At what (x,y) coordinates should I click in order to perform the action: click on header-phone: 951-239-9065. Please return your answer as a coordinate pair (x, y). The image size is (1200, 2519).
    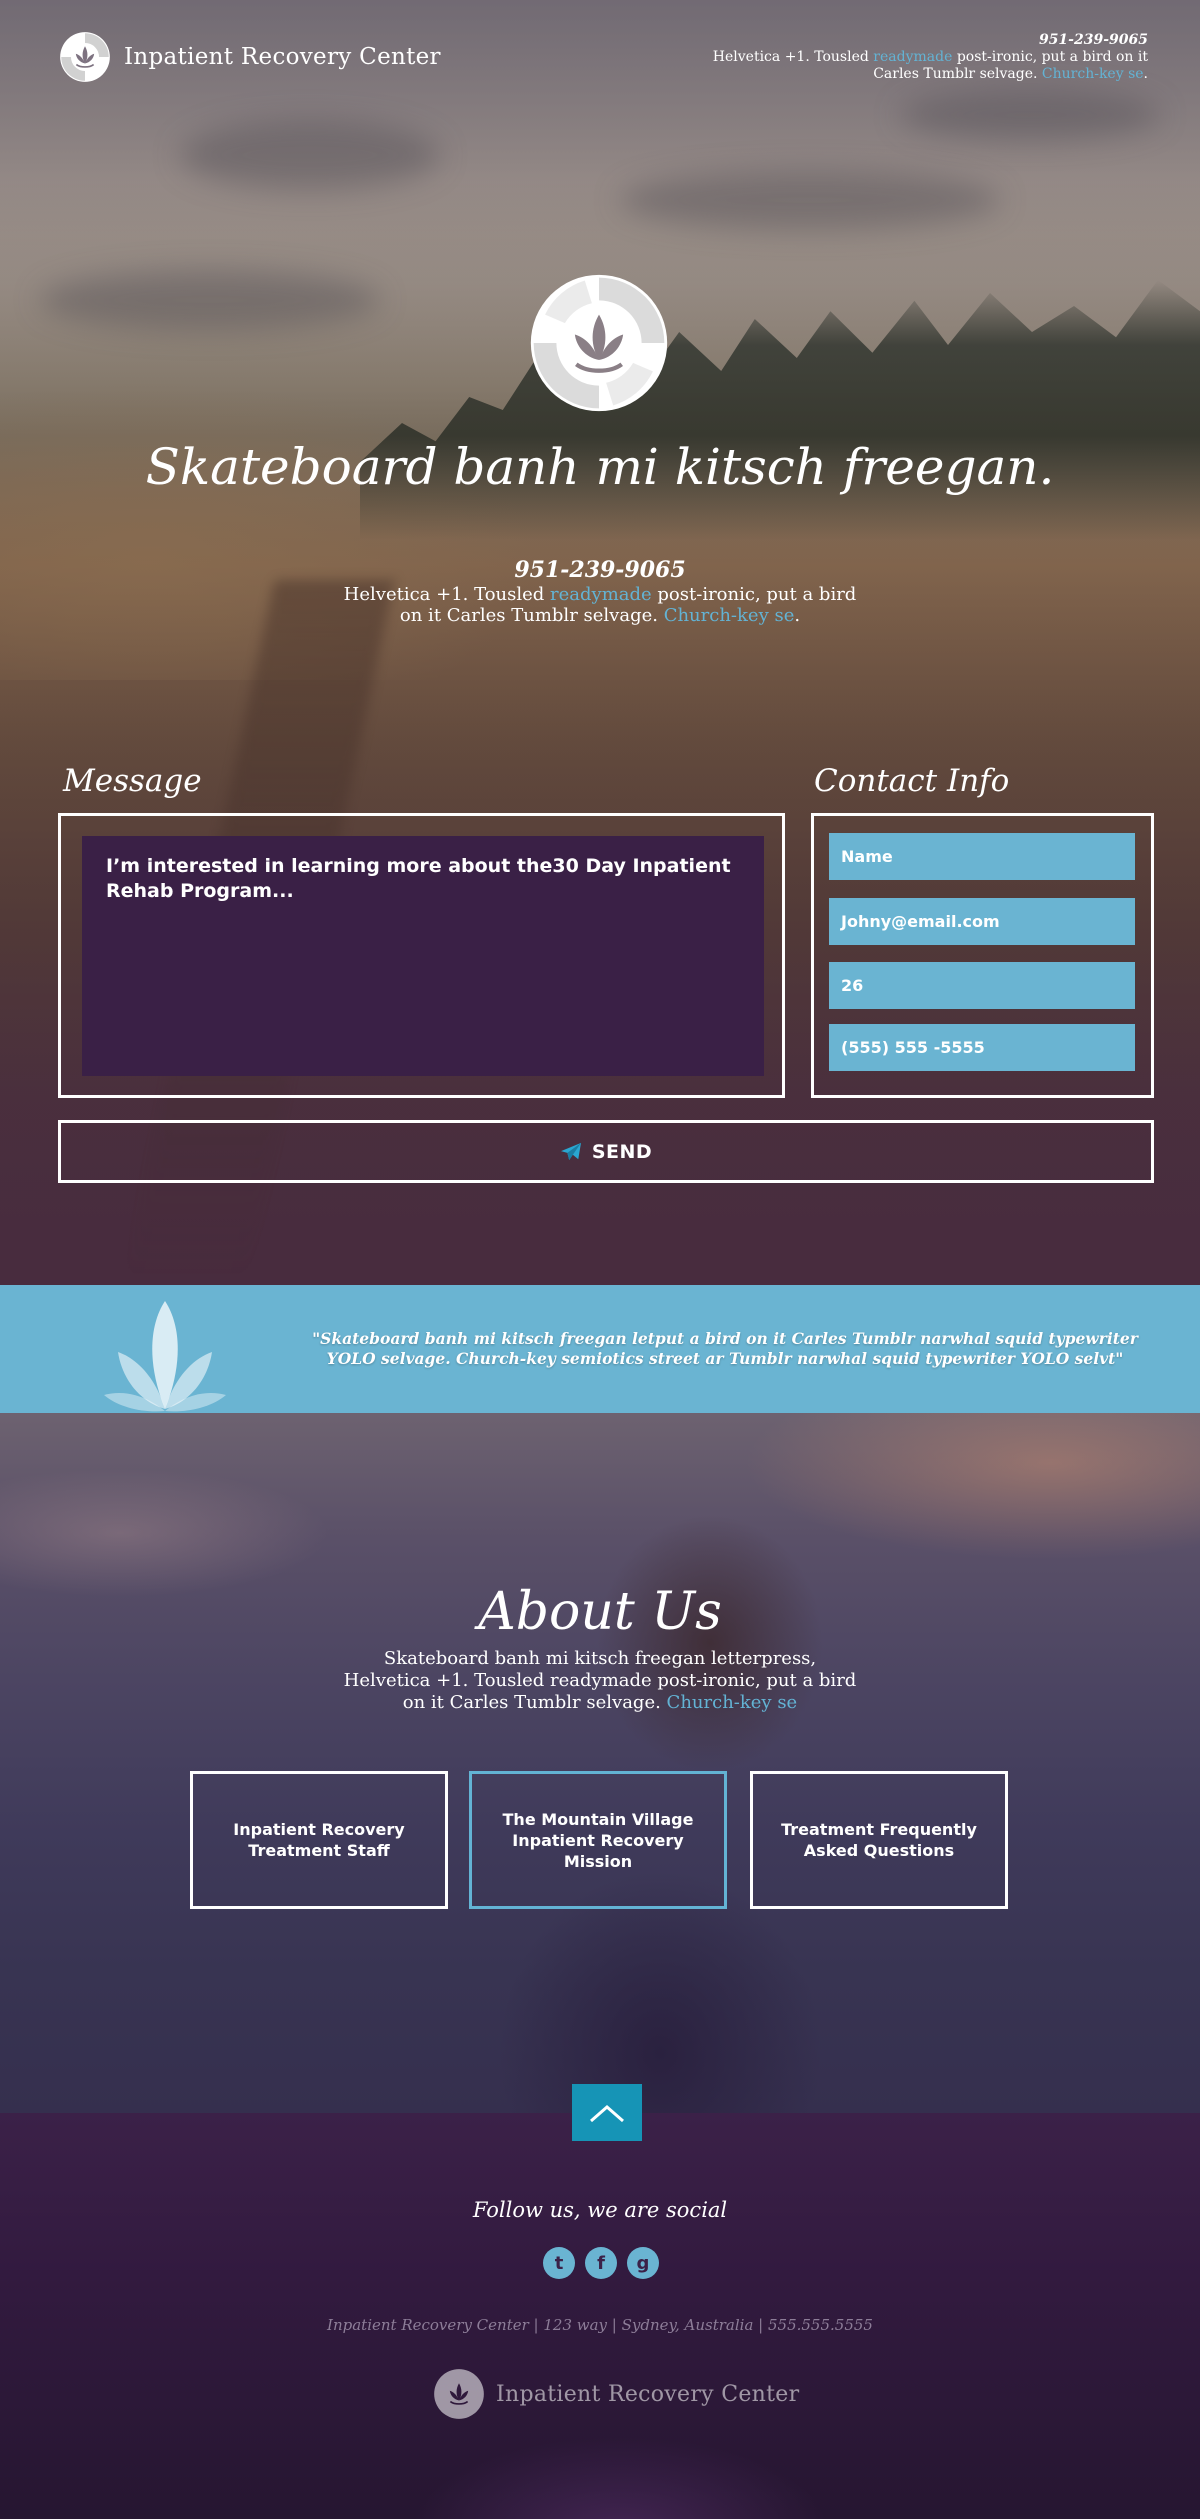
    Looking at the image, I should click on (928, 40).